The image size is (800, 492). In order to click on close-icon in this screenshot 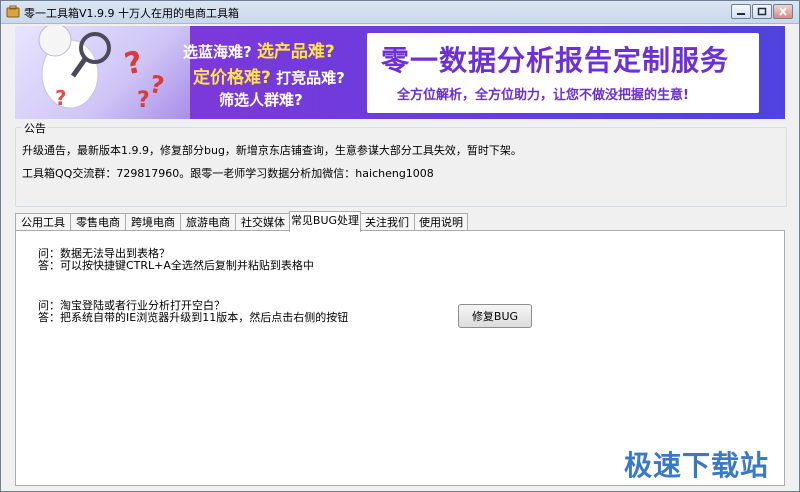, I will do `click(783, 11)`.